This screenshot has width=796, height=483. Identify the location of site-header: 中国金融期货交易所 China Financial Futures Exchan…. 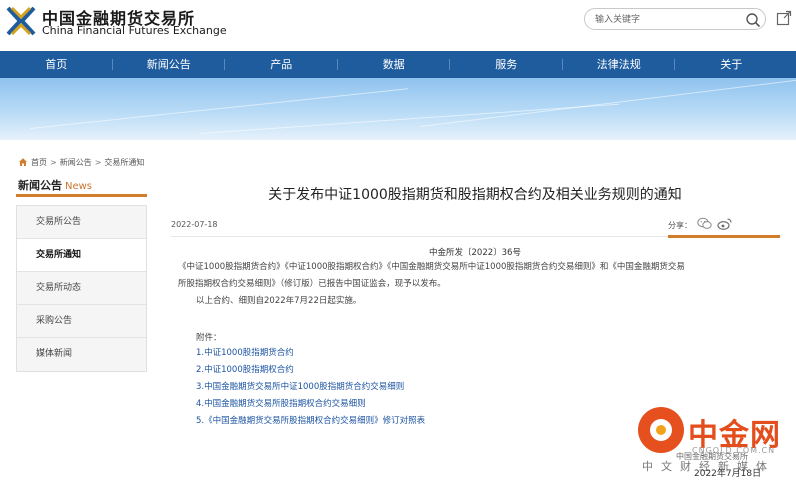
(398, 25).